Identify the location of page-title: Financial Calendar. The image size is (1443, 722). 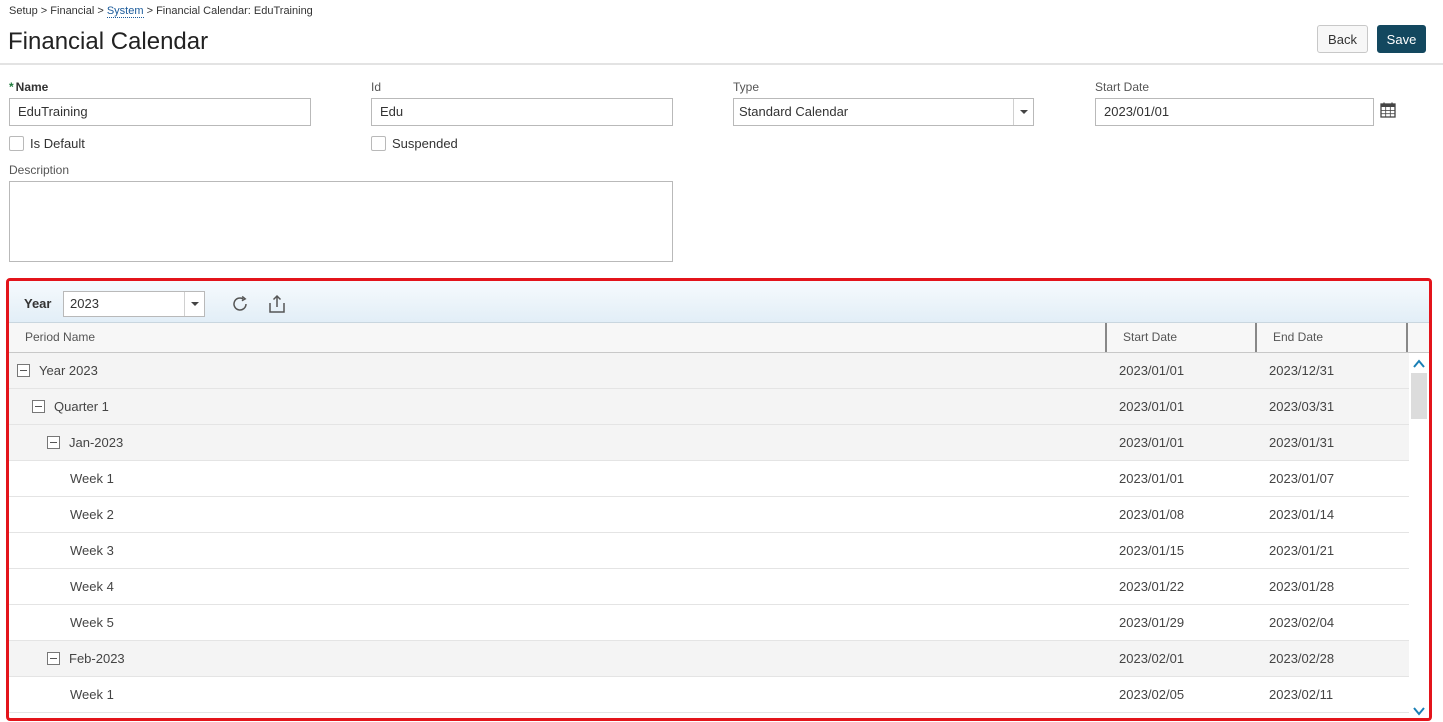
(108, 41).